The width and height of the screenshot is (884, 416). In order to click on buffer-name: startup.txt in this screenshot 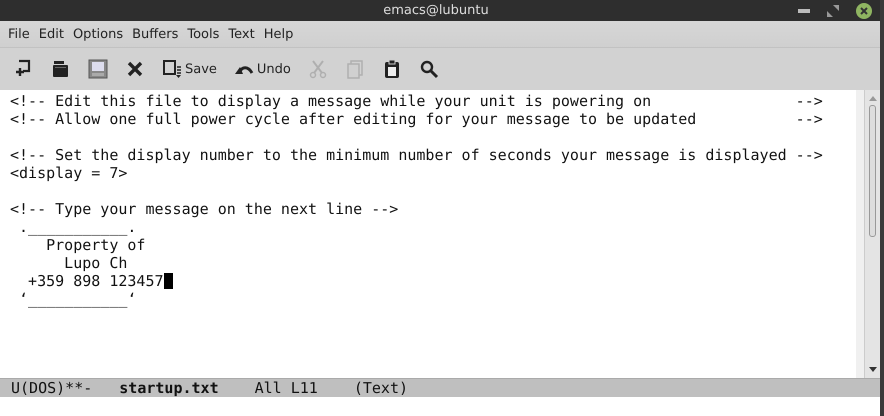, I will do `click(169, 388)`.